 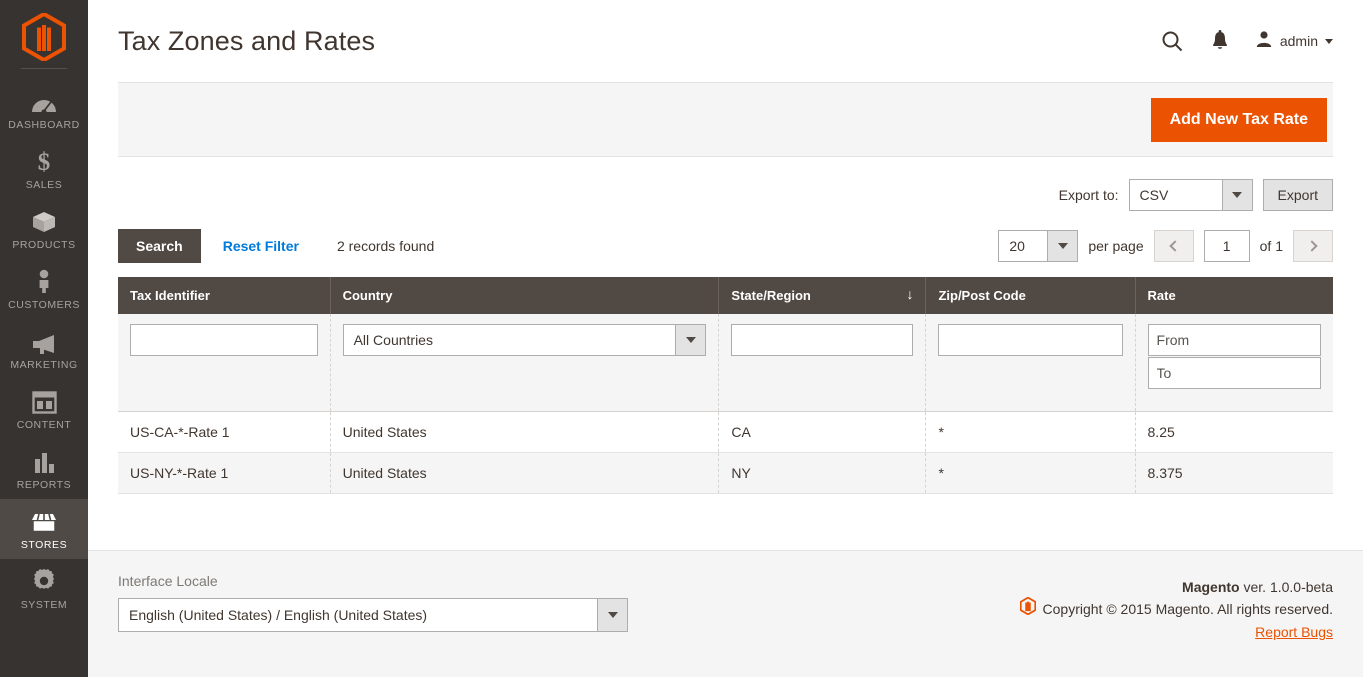 I want to click on magento-logo, so click(x=44, y=37).